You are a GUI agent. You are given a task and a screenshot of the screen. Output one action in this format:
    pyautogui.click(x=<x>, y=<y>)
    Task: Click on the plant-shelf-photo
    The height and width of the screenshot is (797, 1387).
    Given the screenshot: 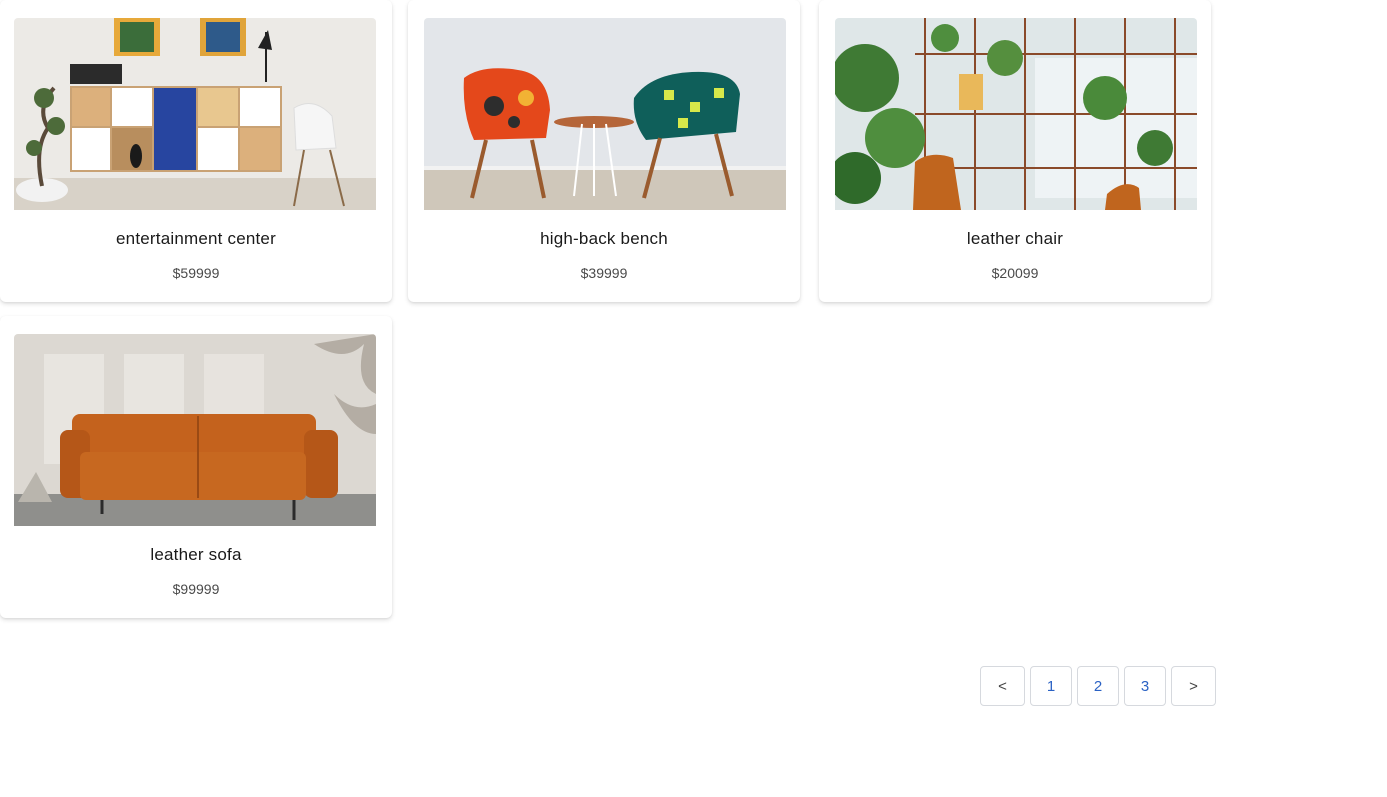 What is the action you would take?
    pyautogui.click(x=1016, y=114)
    